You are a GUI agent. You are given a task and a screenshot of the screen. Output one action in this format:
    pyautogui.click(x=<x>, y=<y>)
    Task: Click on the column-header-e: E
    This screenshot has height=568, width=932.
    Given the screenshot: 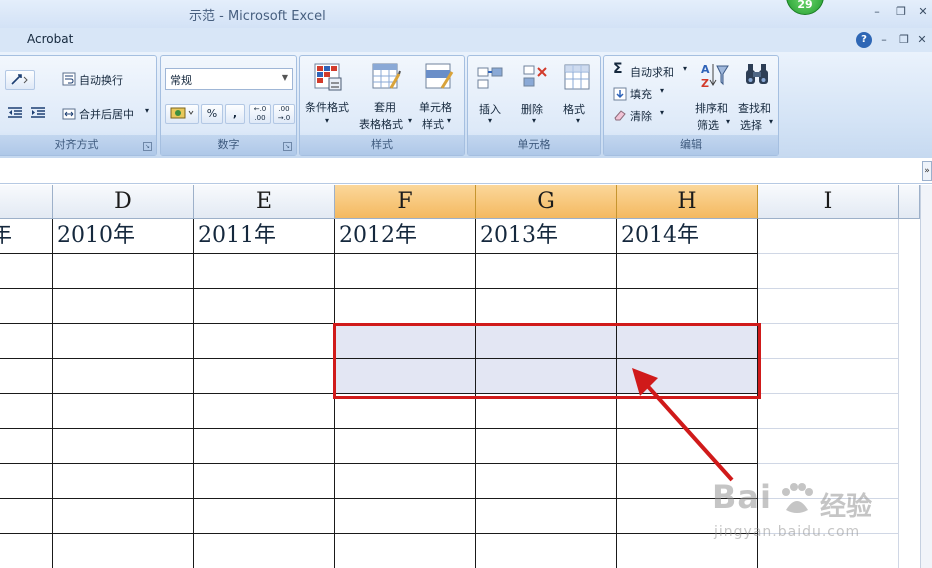 What is the action you would take?
    pyautogui.click(x=264, y=202)
    